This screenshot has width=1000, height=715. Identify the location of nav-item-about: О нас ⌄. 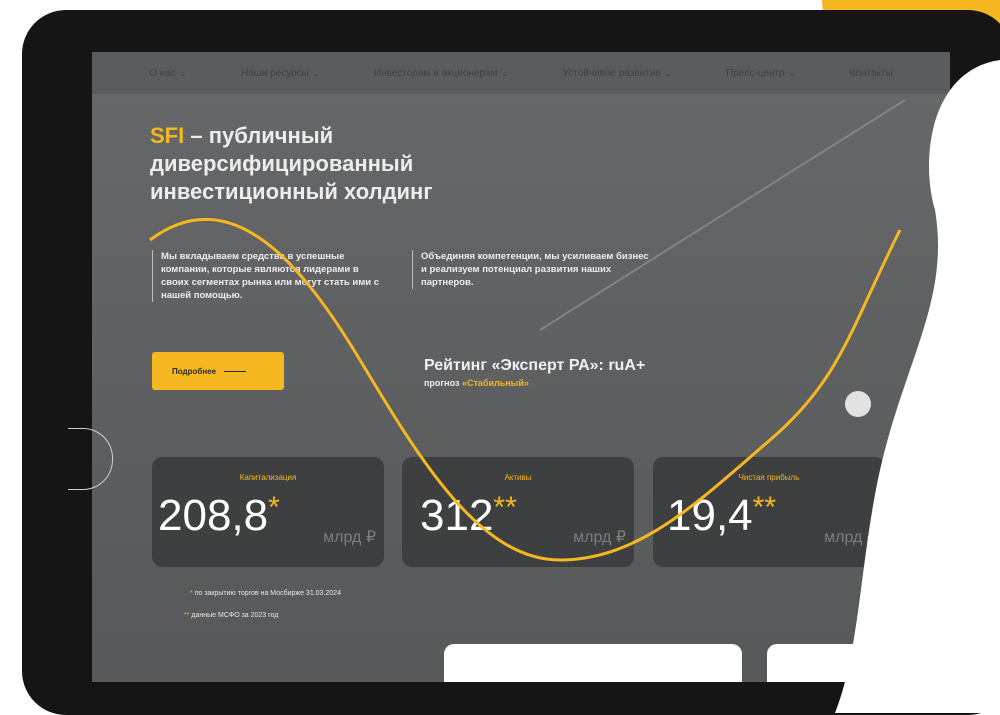
(167, 73).